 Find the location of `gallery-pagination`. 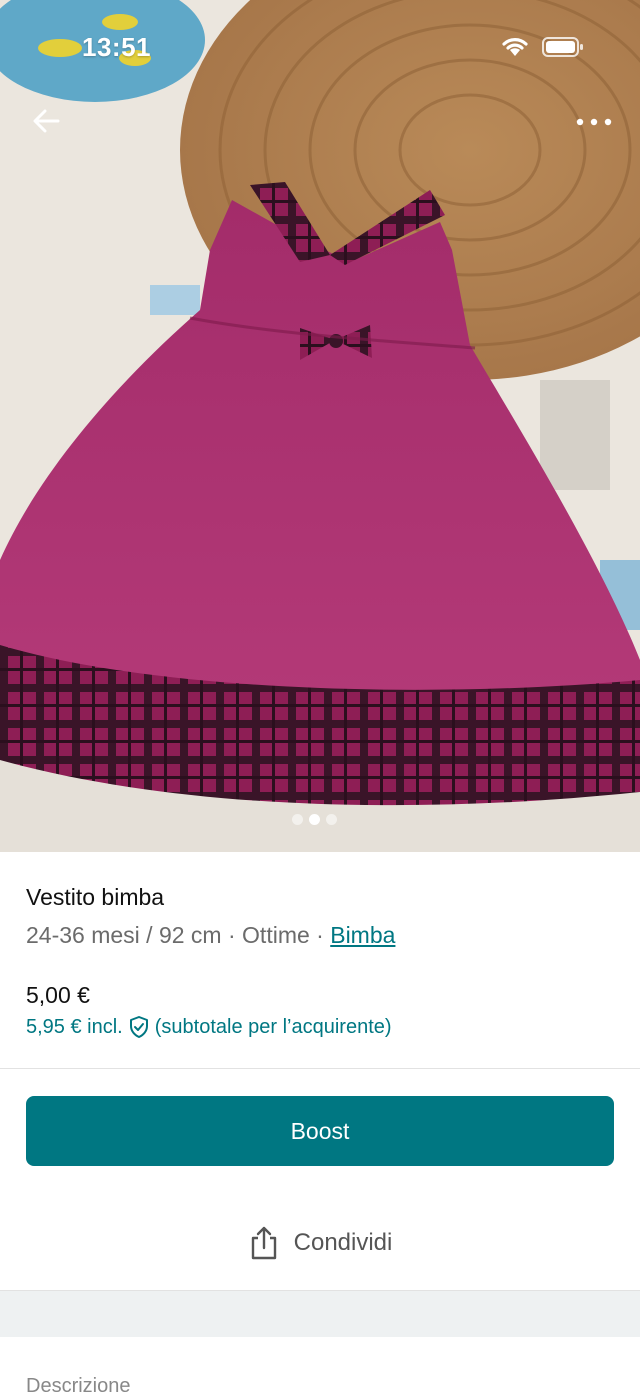

gallery-pagination is located at coordinates (314, 819).